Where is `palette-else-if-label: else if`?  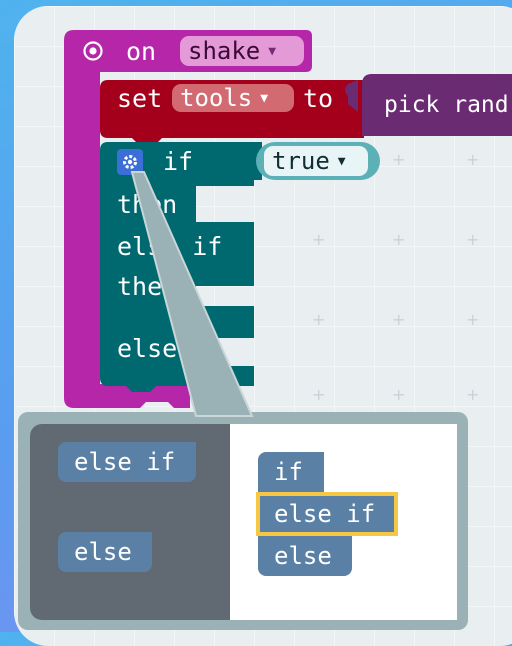 palette-else-if-label: else if is located at coordinates (125, 462).